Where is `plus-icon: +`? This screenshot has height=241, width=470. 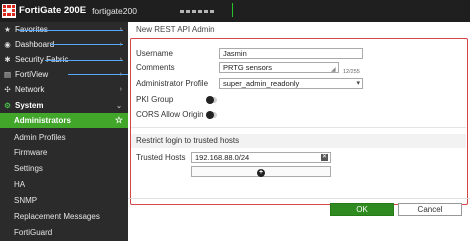
plus-icon: + is located at coordinates (261, 173).